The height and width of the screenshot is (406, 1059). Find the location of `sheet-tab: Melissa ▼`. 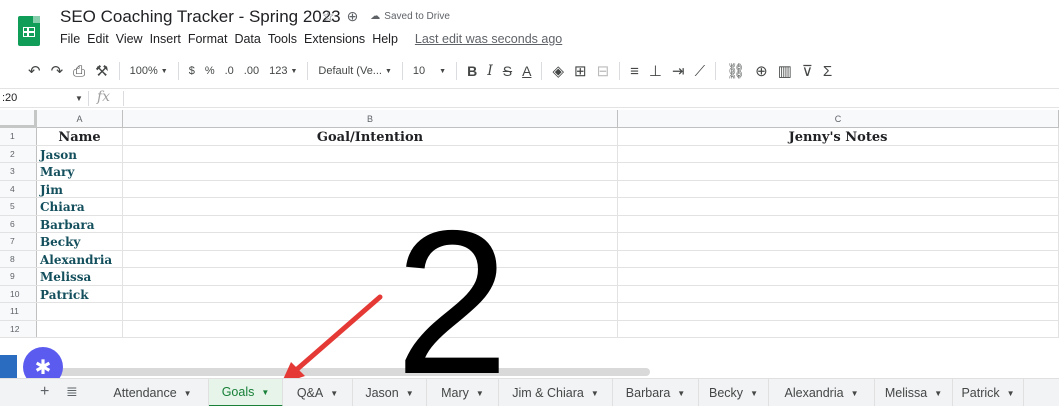

sheet-tab: Melissa ▼ is located at coordinates (914, 392).